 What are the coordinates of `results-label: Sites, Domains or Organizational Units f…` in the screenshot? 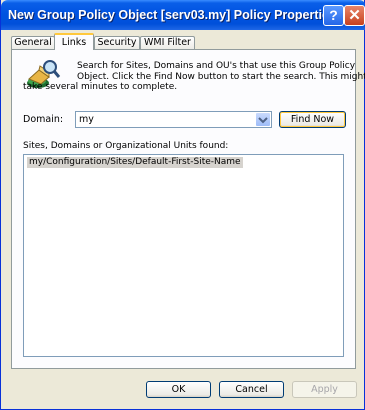 It's located at (126, 146).